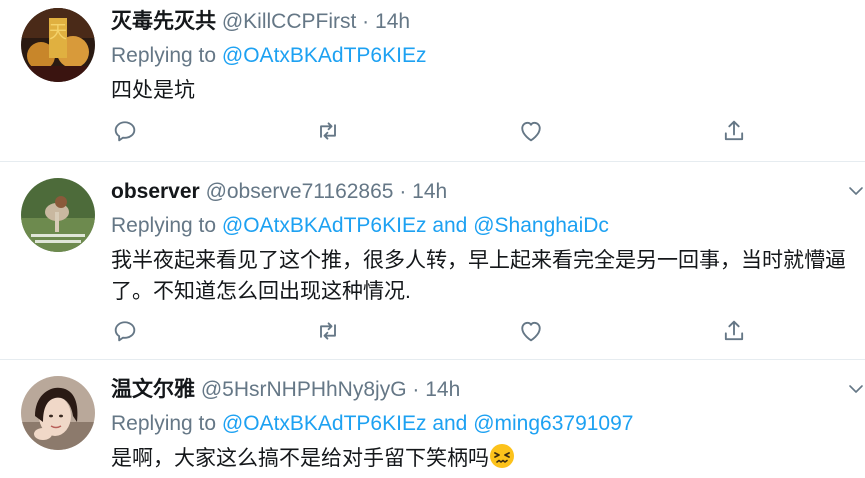  Describe the element at coordinates (304, 389) in the screenshot. I see `user-handle: @5HsrNHPHhNy8jyG` at that location.